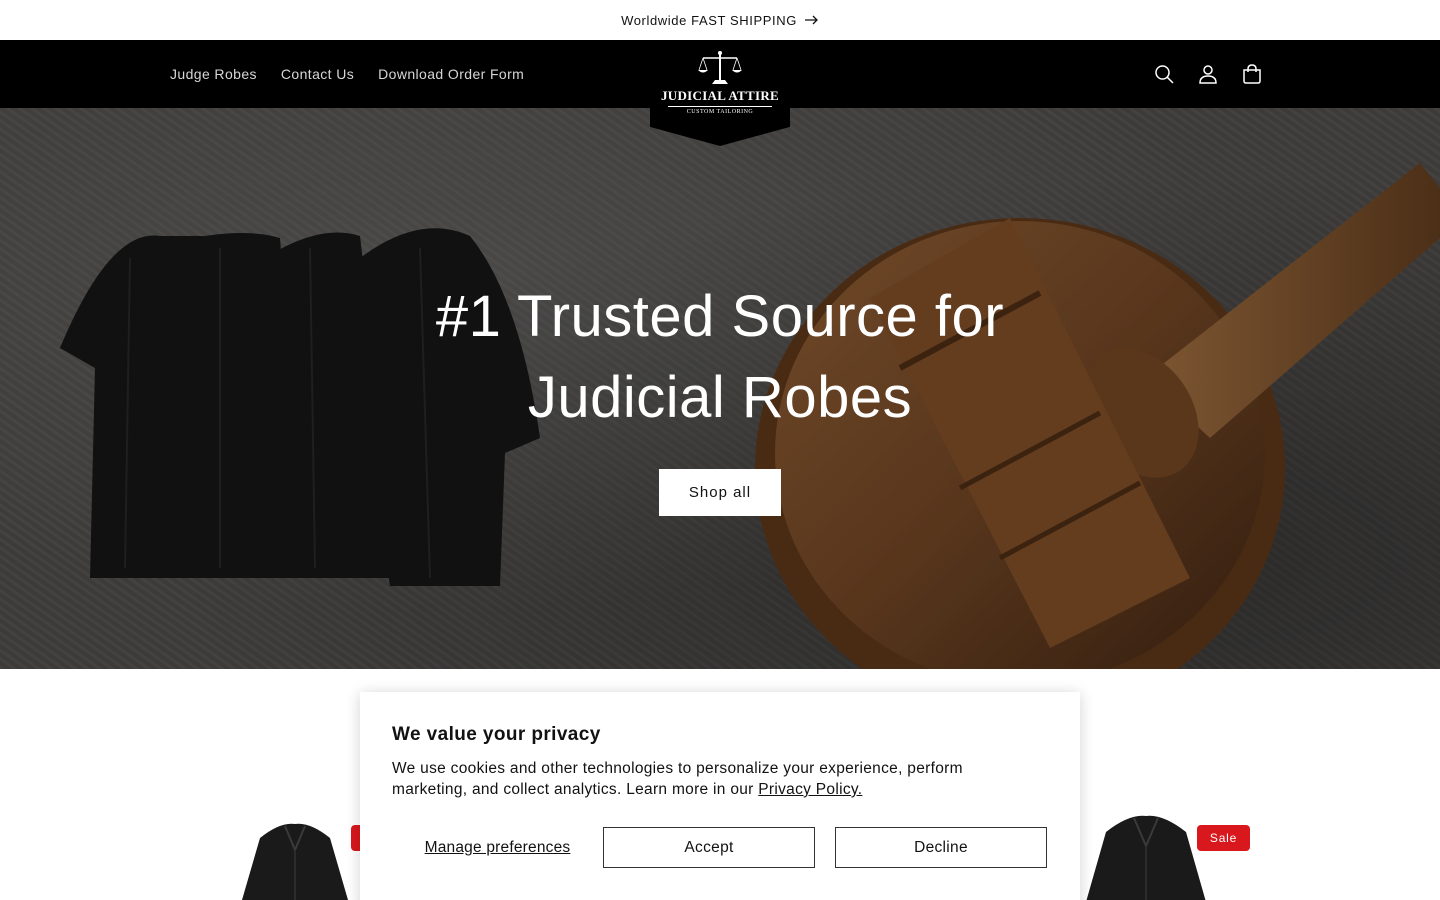 Image resolution: width=1440 pixels, height=900 pixels. Describe the element at coordinates (720, 67) in the screenshot. I see `scales-of-justice-icon` at that location.